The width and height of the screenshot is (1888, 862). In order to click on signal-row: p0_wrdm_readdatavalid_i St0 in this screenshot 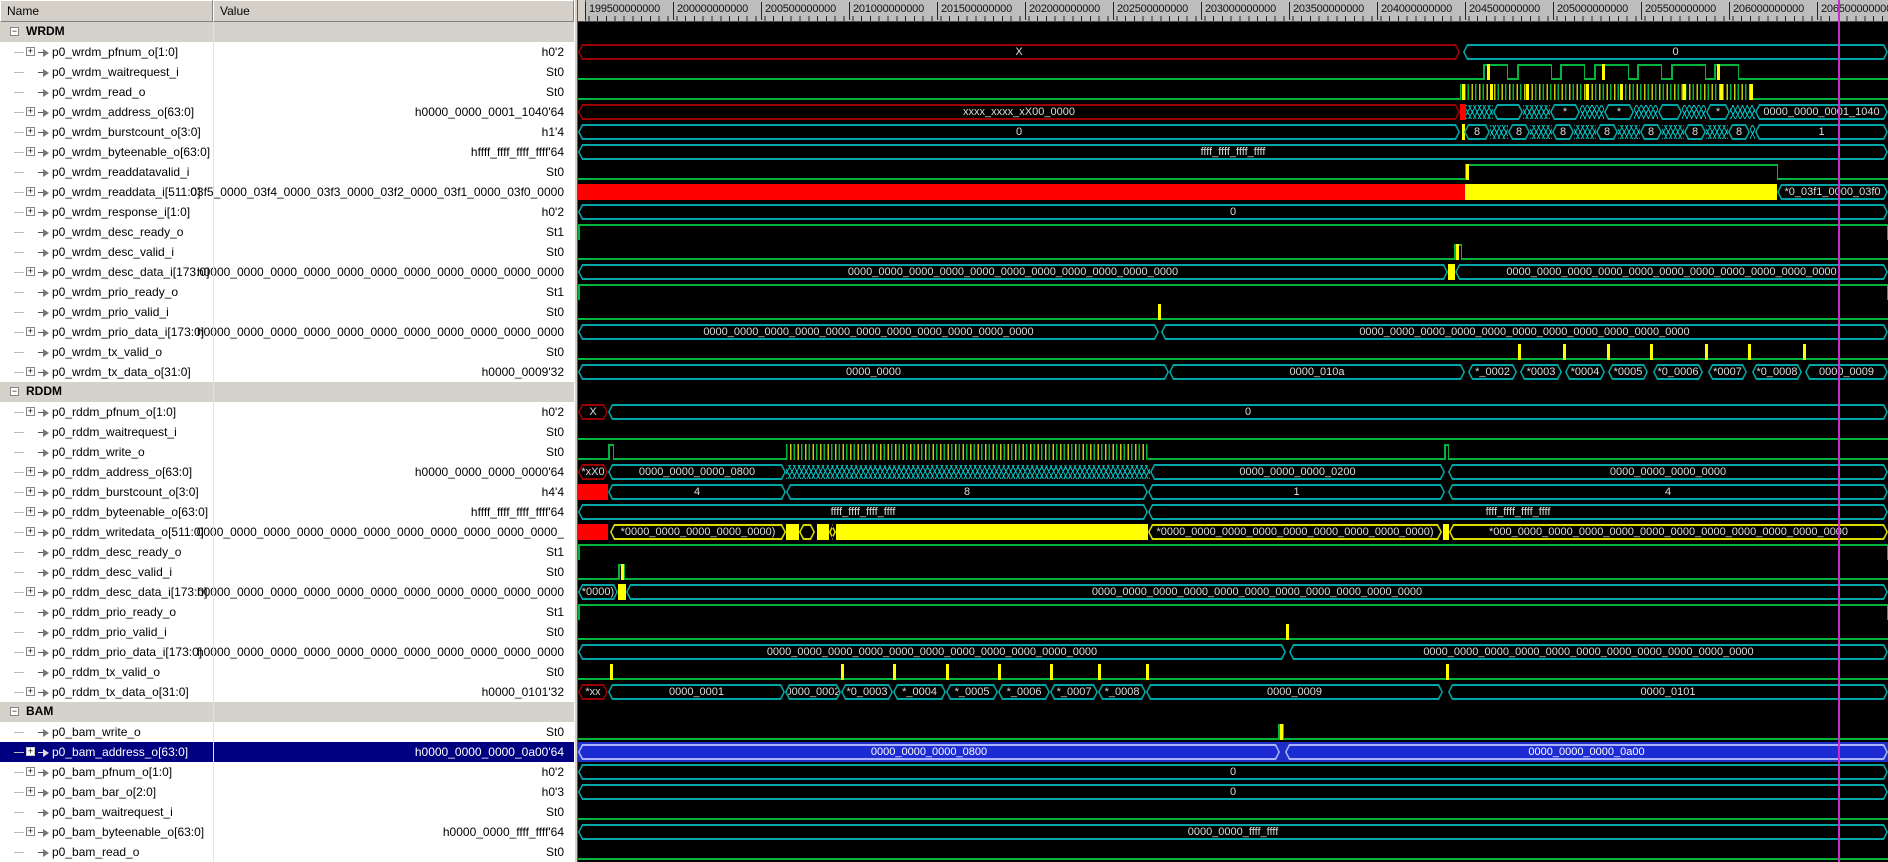, I will do `click(287, 172)`.